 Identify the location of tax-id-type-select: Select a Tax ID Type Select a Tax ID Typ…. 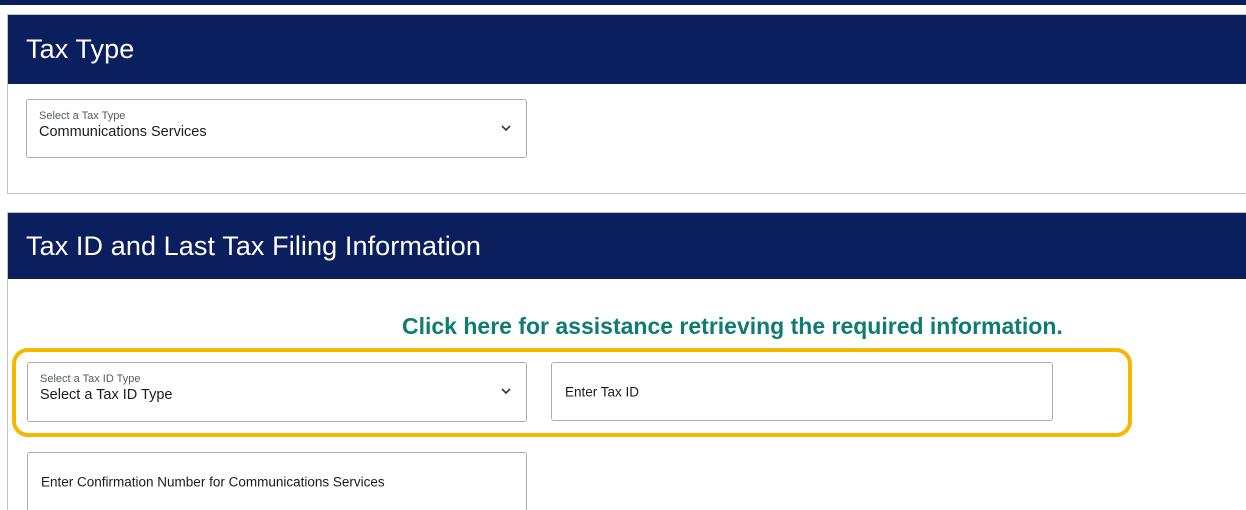
(277, 392).